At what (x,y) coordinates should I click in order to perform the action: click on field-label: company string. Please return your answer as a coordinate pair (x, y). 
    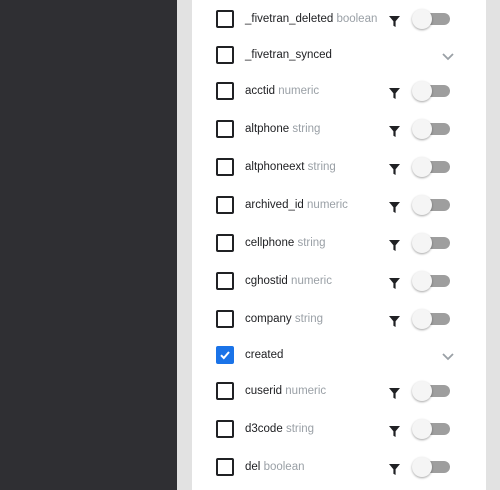
    Looking at the image, I should click on (284, 319).